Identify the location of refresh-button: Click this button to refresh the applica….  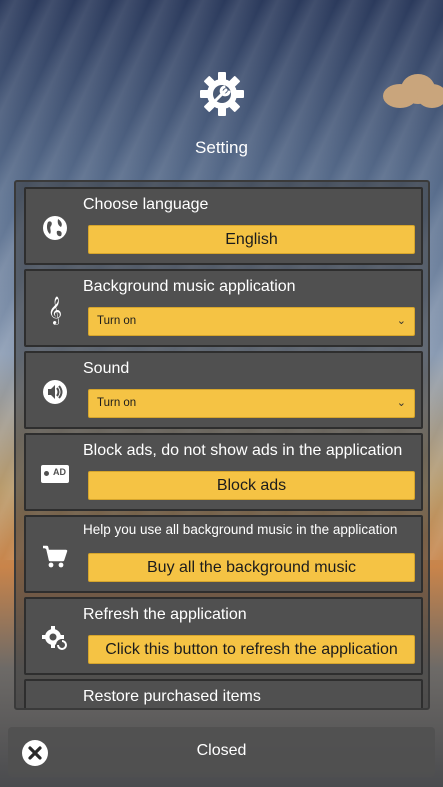
(251, 649).